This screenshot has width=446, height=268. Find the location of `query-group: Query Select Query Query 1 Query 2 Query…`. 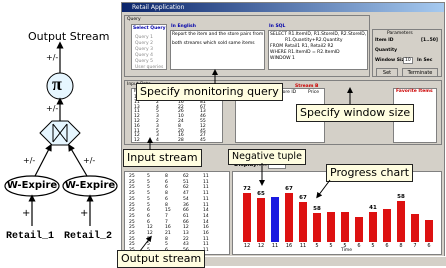

query-group: Query Select Query Query 1 Query 2 Query… is located at coordinates (247, 46).